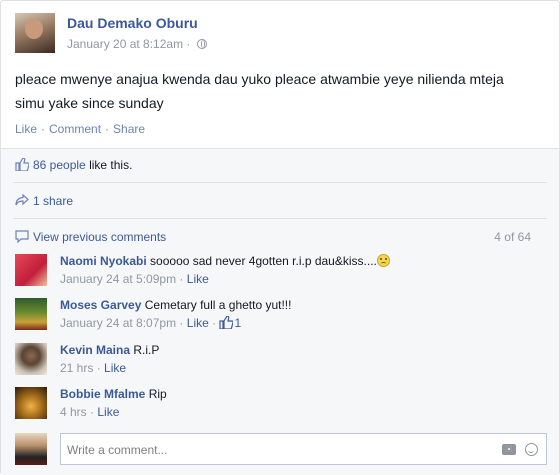 Image resolution: width=560 pixels, height=475 pixels. What do you see at coordinates (35, 33) in the screenshot?
I see `author-avatar` at bounding box center [35, 33].